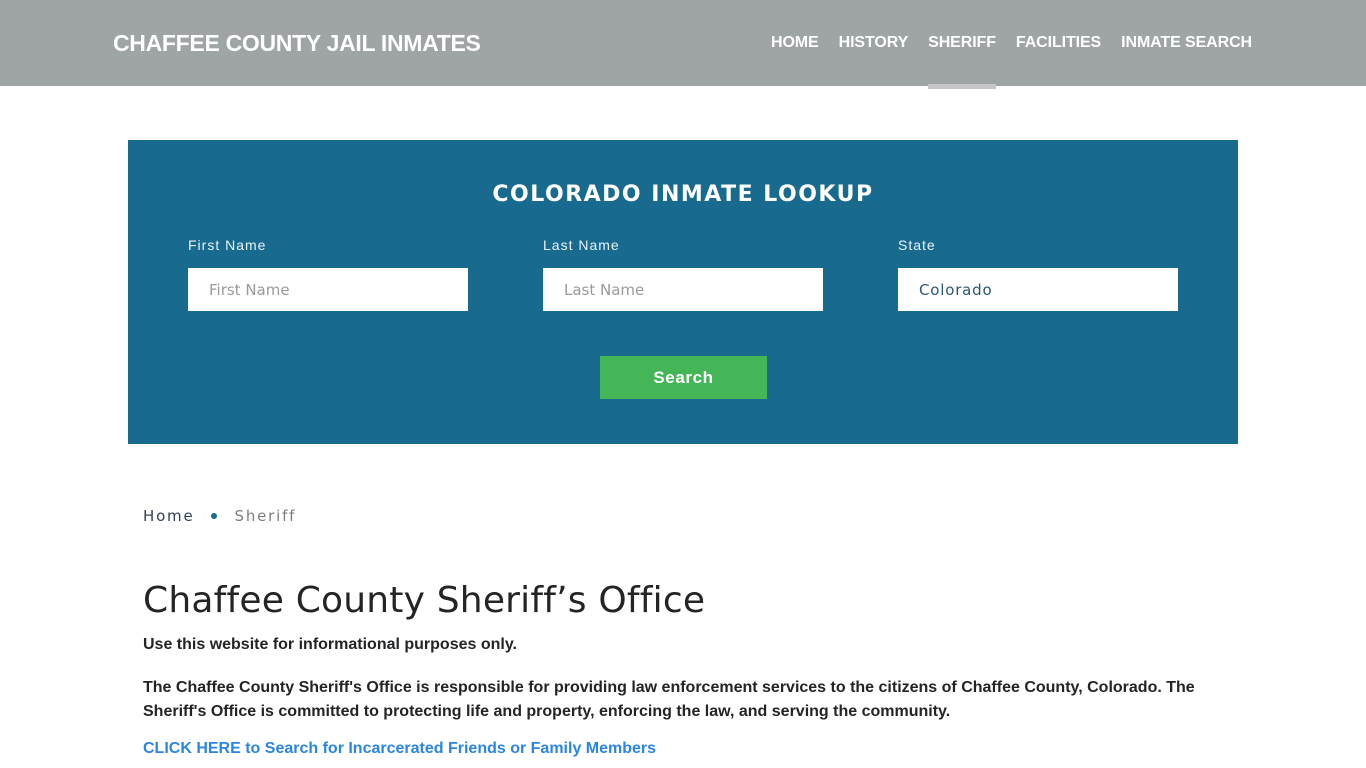 The width and height of the screenshot is (1366, 768). What do you see at coordinates (581, 245) in the screenshot?
I see `last-name-label: Last Name` at bounding box center [581, 245].